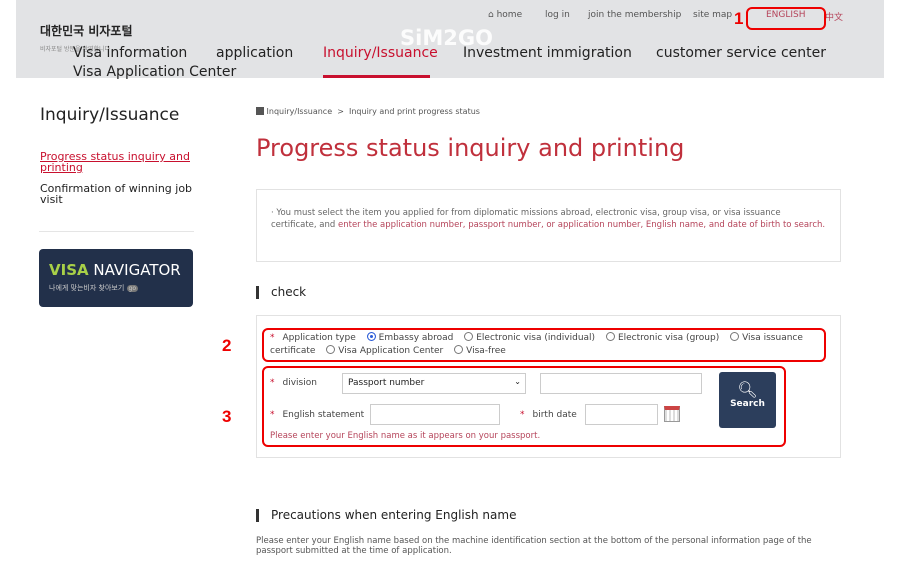  Describe the element at coordinates (87, 288) in the screenshot. I see `banner-subtitle: 나에게 맞는비자 찾아보기` at that location.